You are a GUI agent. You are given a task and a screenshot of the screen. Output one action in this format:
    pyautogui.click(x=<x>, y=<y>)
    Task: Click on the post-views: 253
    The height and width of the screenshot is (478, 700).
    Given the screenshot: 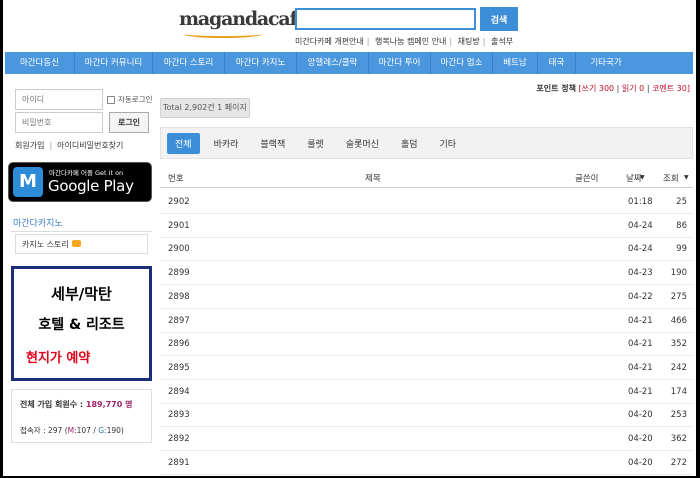 What is the action you would take?
    pyautogui.click(x=678, y=415)
    